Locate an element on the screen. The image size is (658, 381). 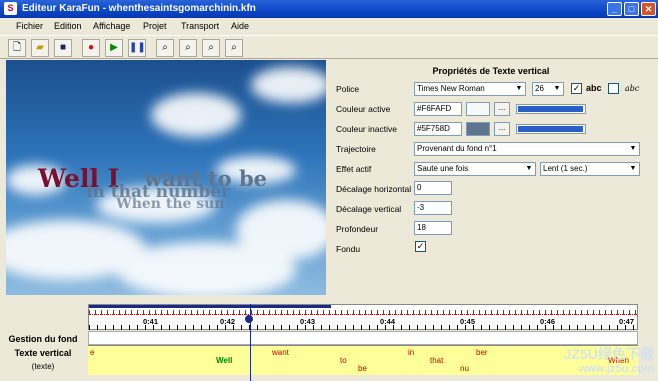
effet-select: Saute une fois ▼ is located at coordinates (475, 169).